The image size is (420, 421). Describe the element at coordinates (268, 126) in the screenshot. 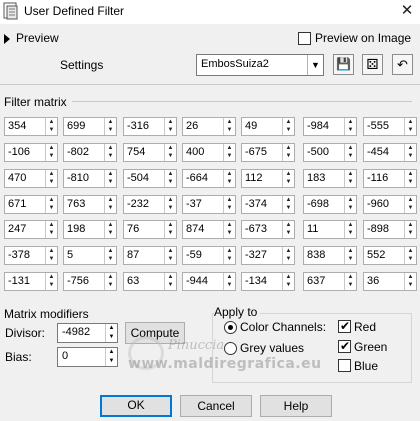

I see `matrix-cell: 49 ▲ ▼` at that location.